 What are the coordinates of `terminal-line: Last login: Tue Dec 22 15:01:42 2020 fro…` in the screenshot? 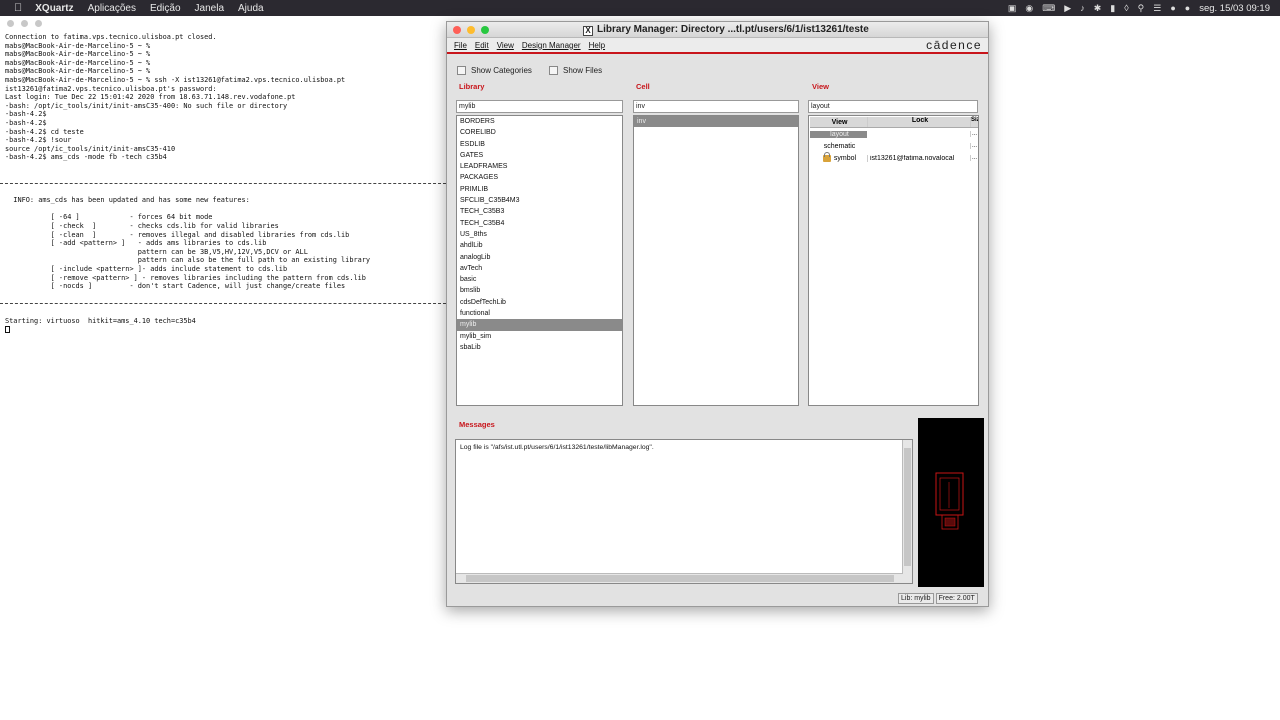 It's located at (150, 97).